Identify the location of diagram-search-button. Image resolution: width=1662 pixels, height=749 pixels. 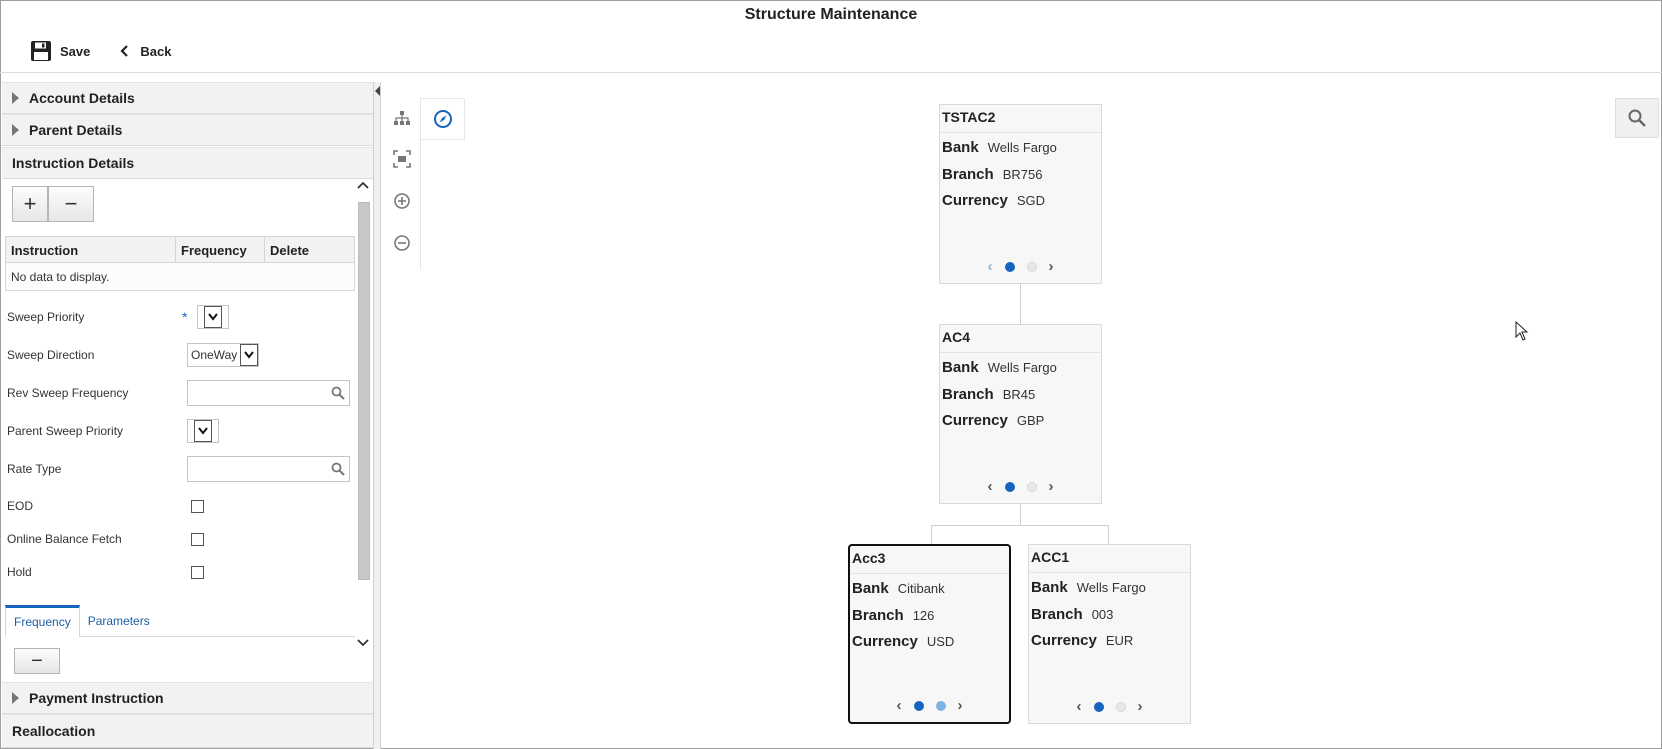
(1637, 118).